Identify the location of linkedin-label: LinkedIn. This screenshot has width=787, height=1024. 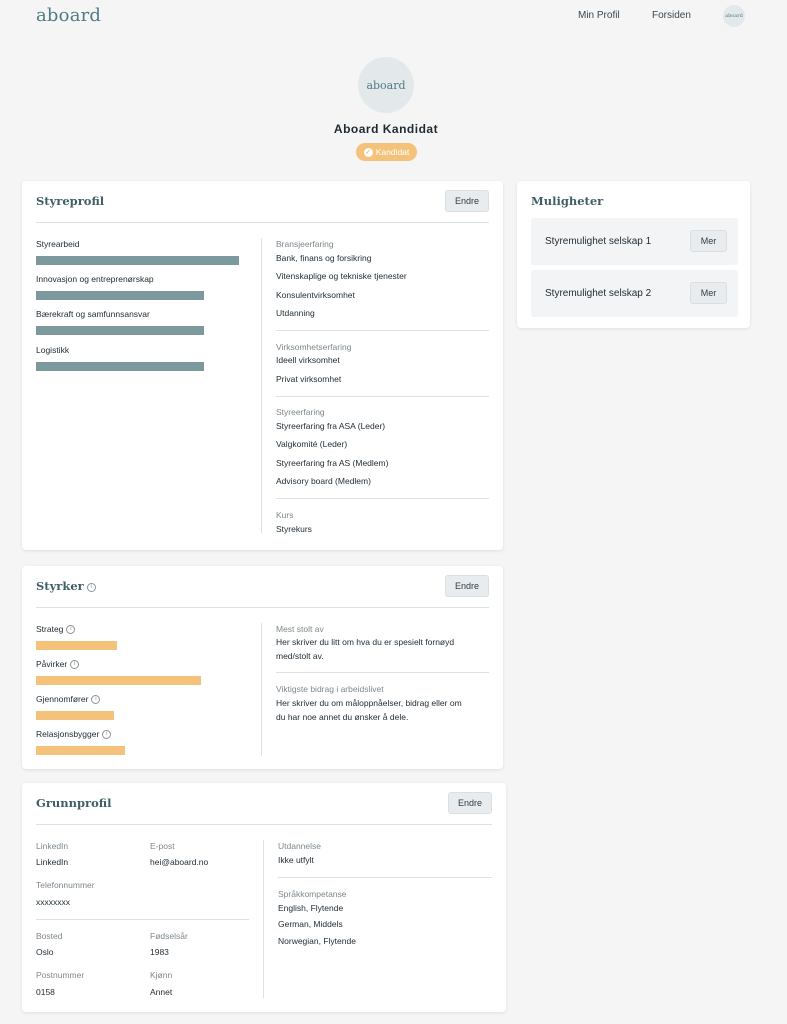
(52, 846).